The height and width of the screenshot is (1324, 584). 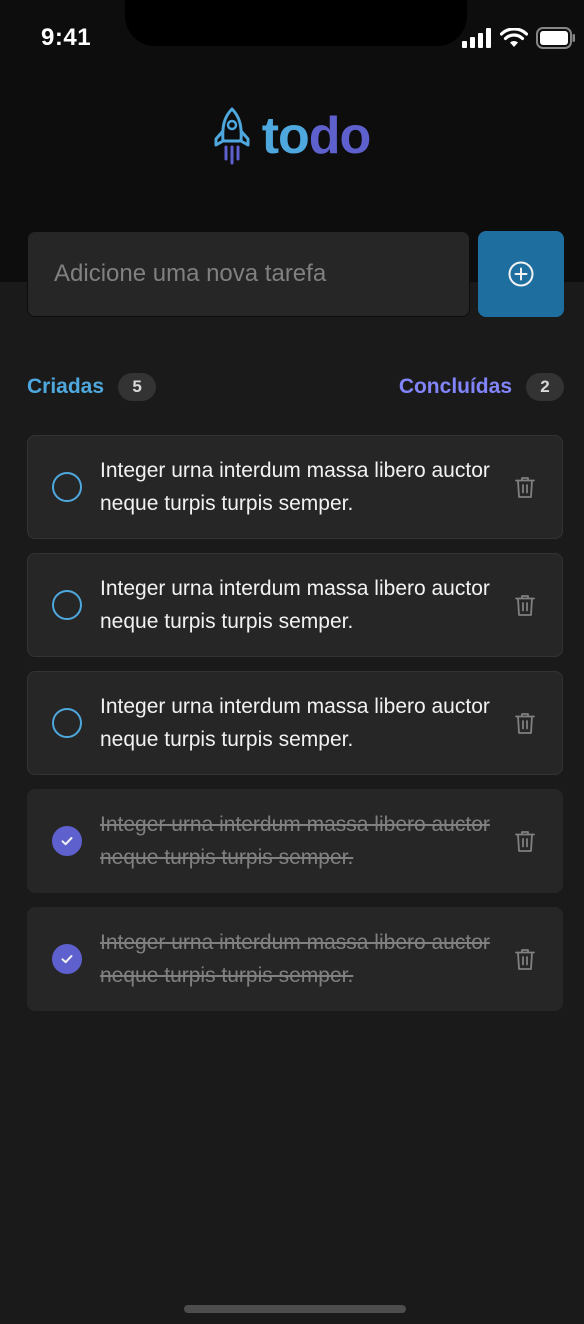 I want to click on app-logo: todo, so click(x=292, y=136).